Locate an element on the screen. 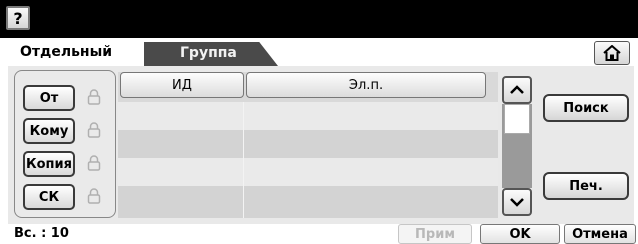  apply-button: Прим is located at coordinates (435, 234).